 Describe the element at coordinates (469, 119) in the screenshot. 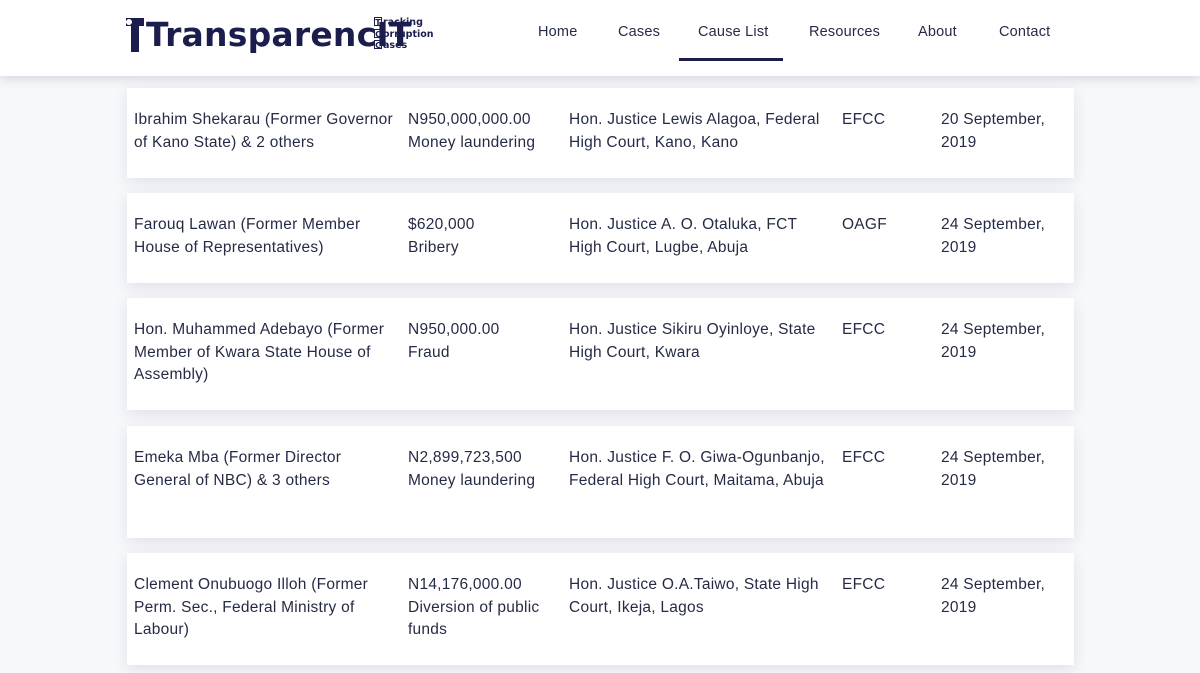

I see `amount-value: N950,000,000.00` at that location.